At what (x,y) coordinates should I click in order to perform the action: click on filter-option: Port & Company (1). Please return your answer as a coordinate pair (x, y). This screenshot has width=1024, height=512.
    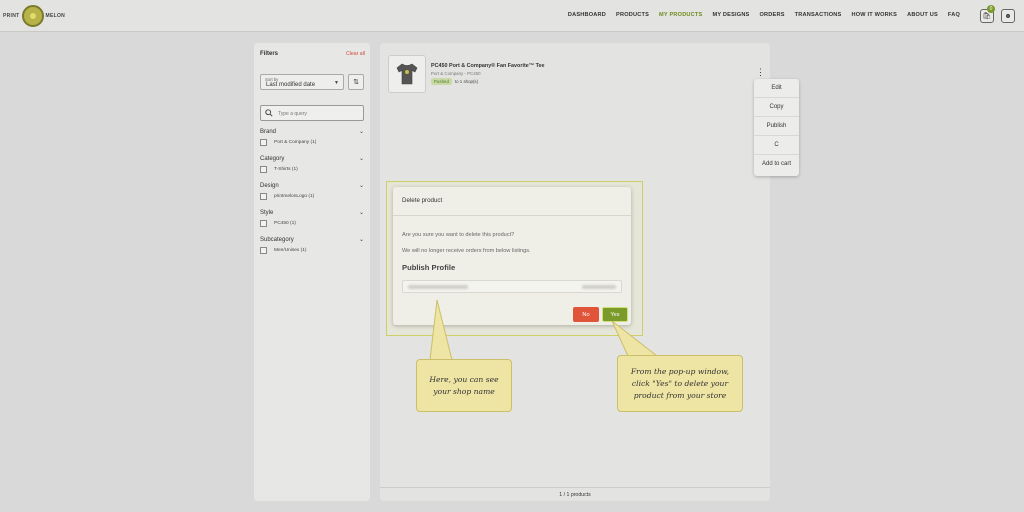
    Looking at the image, I should click on (312, 142).